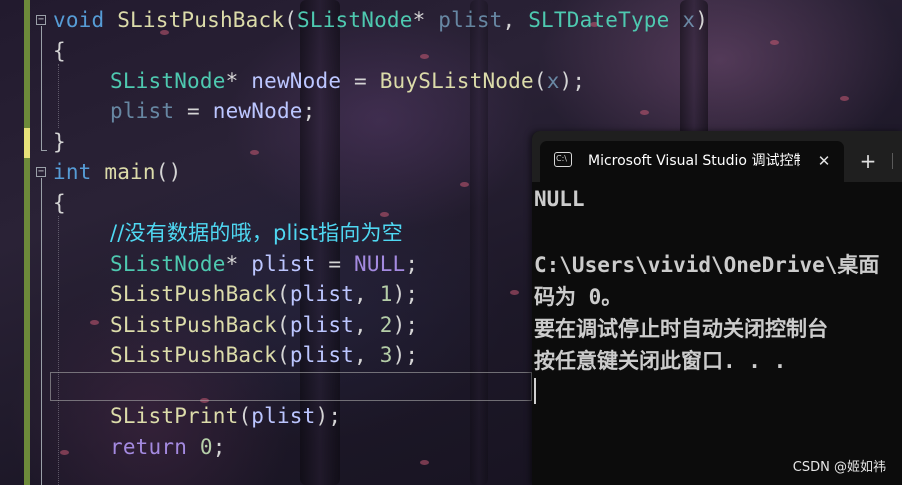  I want to click on console-title-bar: C:\ Microsoft Visual Studio 调试控制台 ✕ +, so click(717, 156).